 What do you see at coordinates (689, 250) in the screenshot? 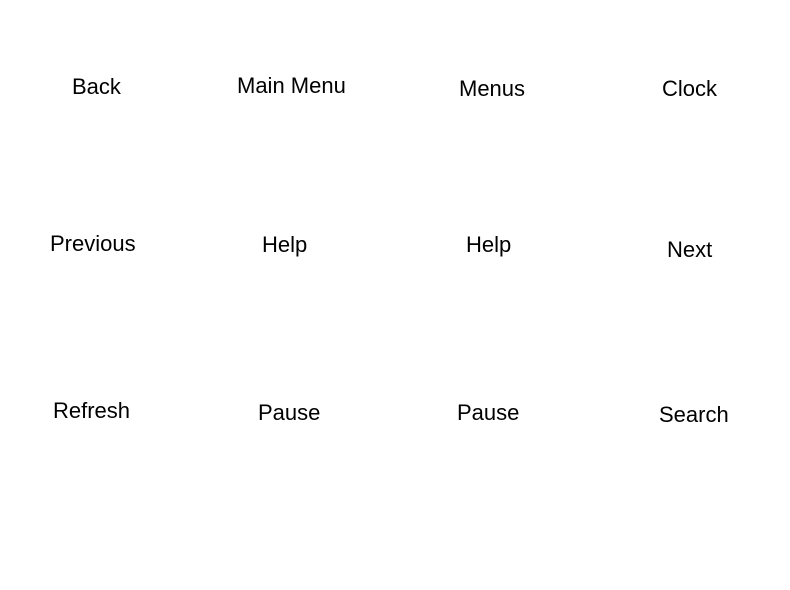
I see `next-button: Next` at bounding box center [689, 250].